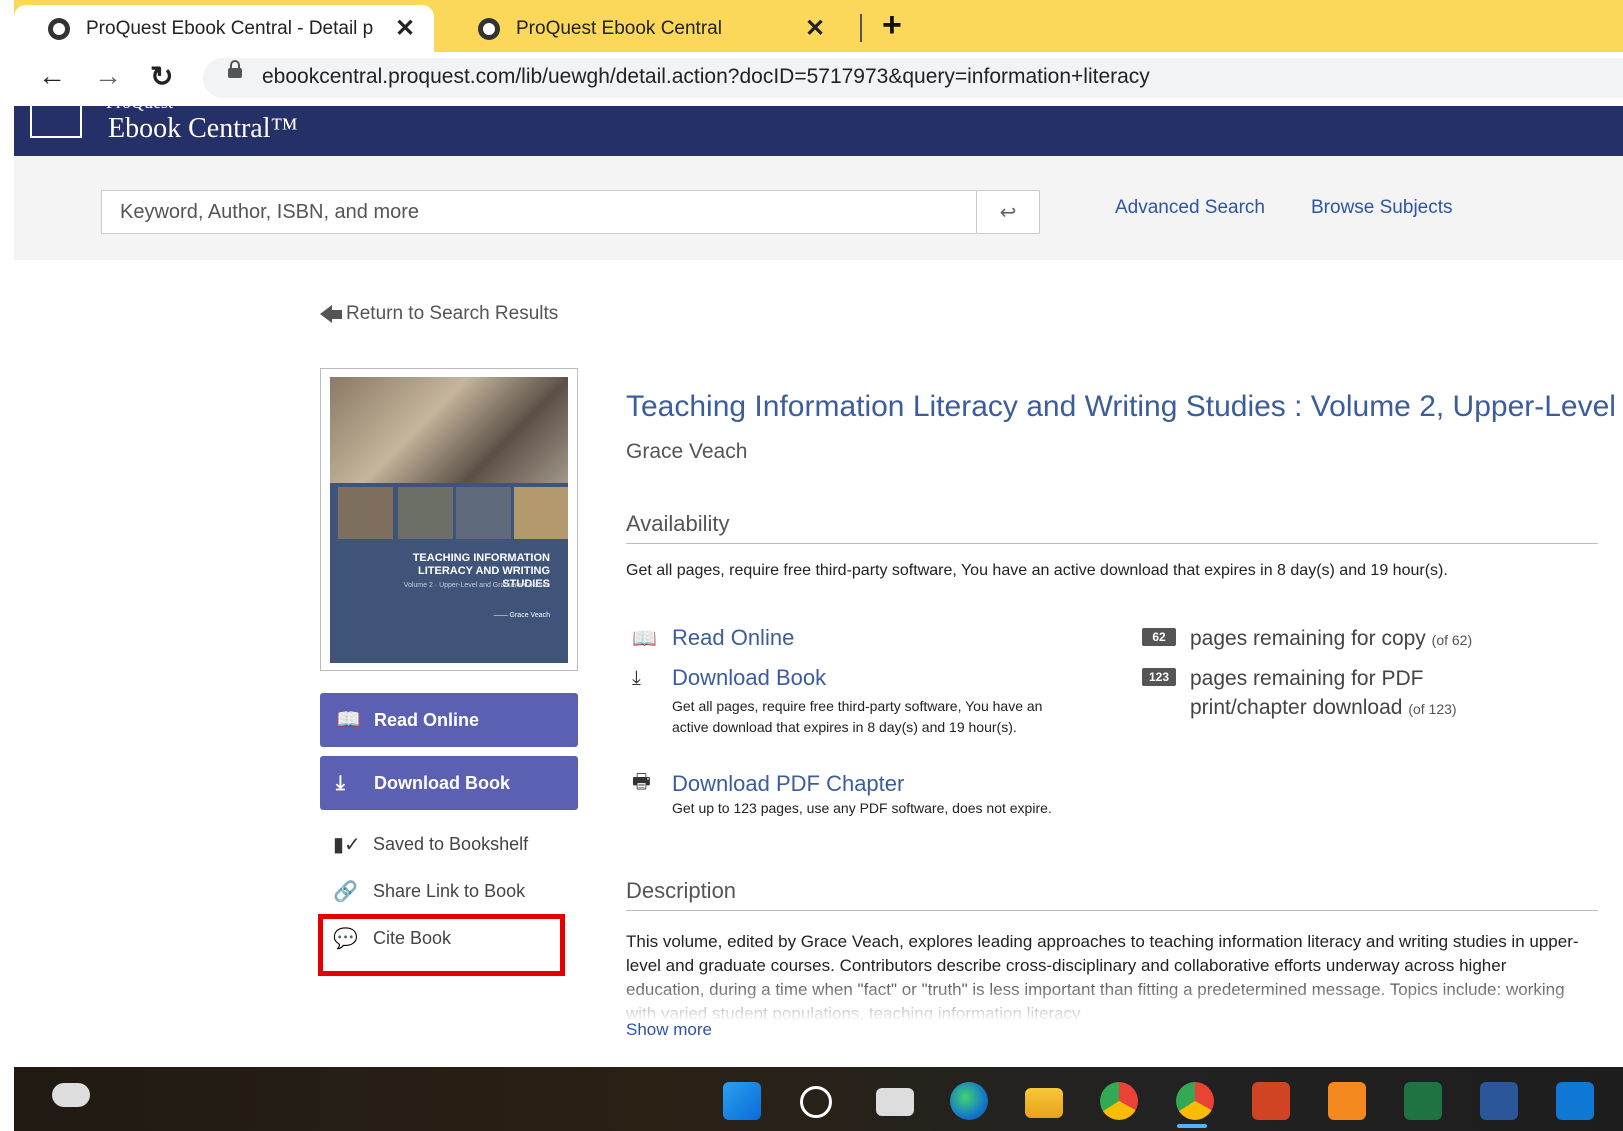  I want to click on description-heading: Description, so click(681, 890).